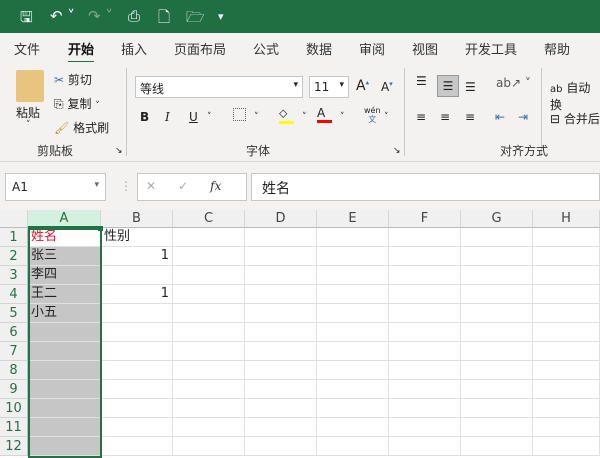 The width and height of the screenshot is (600, 458). I want to click on format-painter-button: 🖌 格式刷, so click(81, 127).